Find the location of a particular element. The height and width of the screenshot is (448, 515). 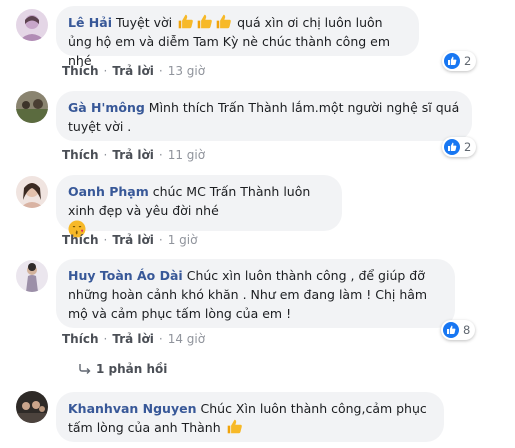

view-replies-link: 1 phản hồi is located at coordinates (122, 369).